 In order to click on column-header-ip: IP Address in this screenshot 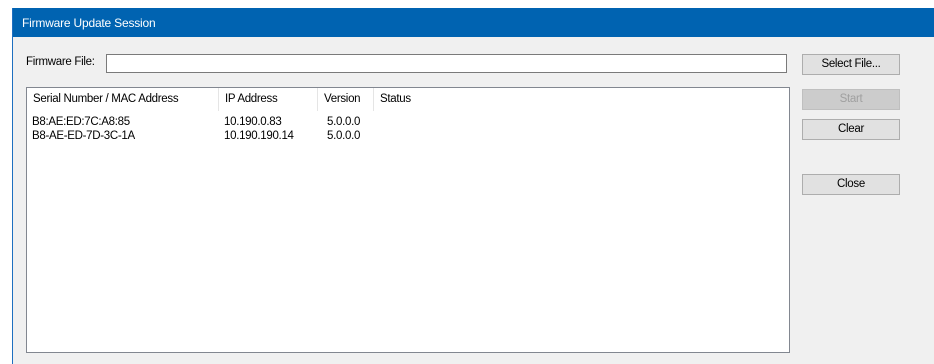, I will do `click(268, 99)`.